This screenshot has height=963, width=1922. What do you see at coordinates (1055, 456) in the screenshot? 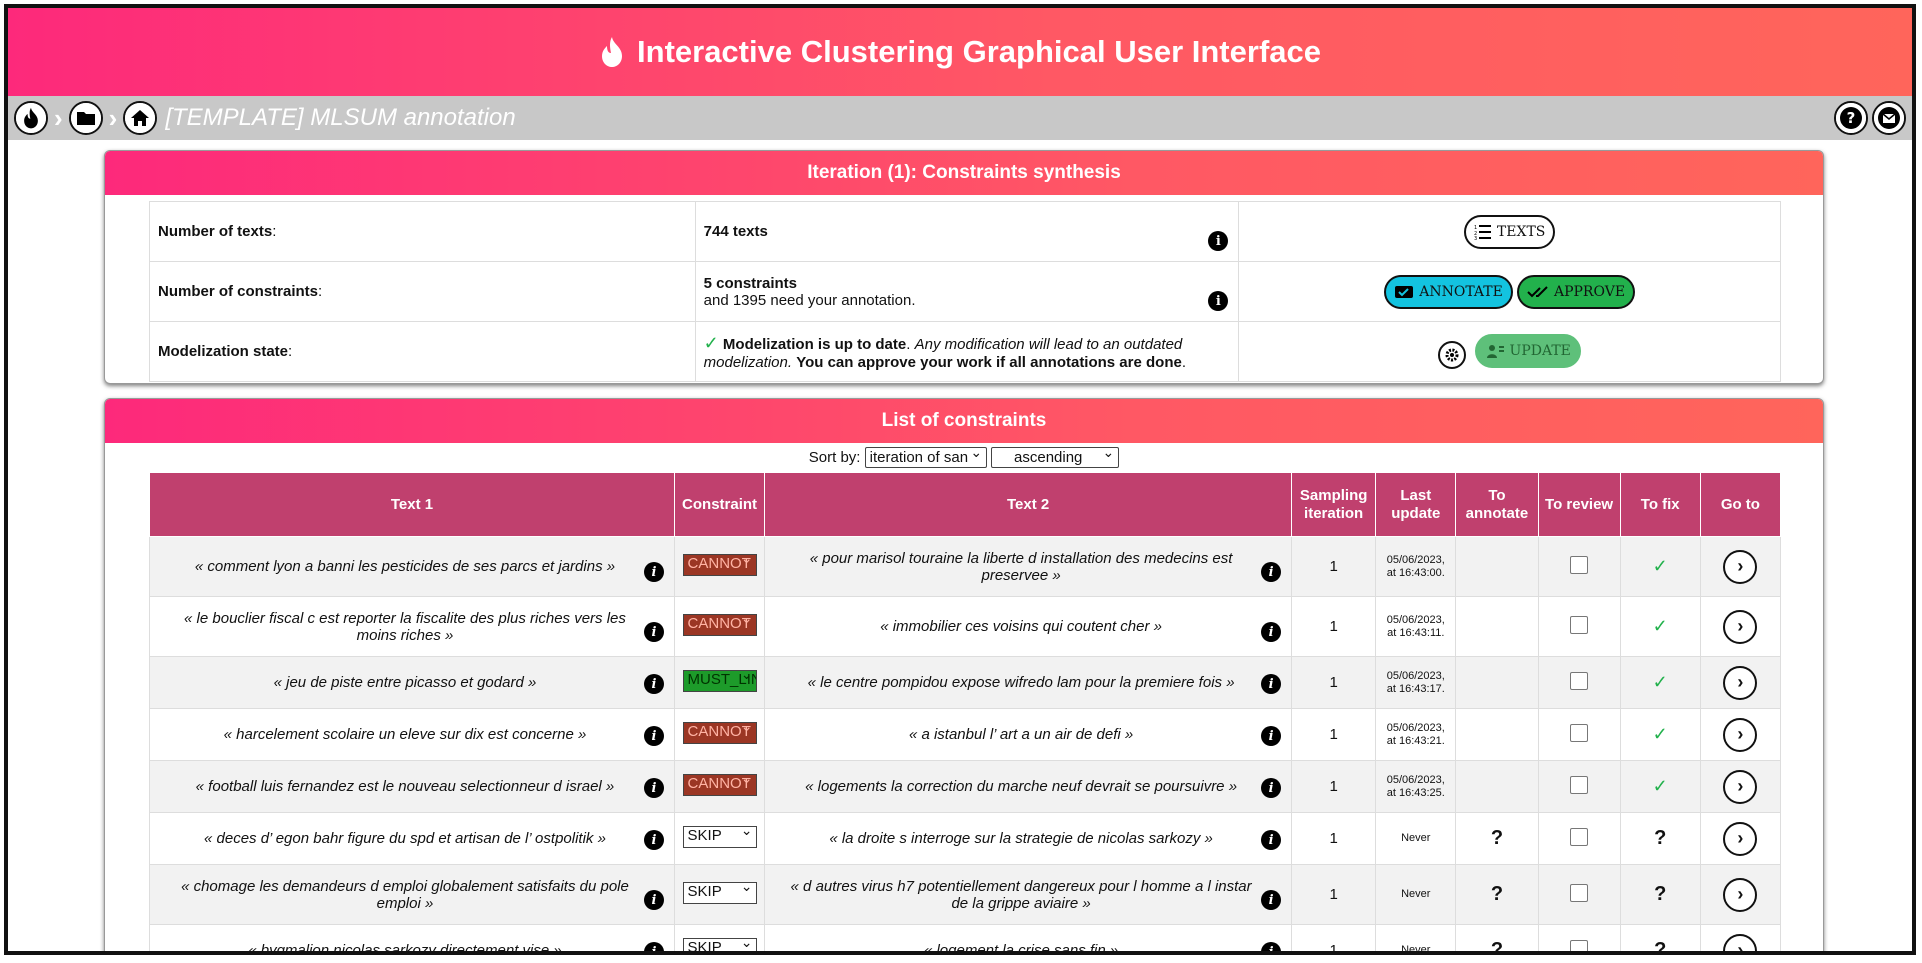
I see `sort-order-select: ascending` at bounding box center [1055, 456].